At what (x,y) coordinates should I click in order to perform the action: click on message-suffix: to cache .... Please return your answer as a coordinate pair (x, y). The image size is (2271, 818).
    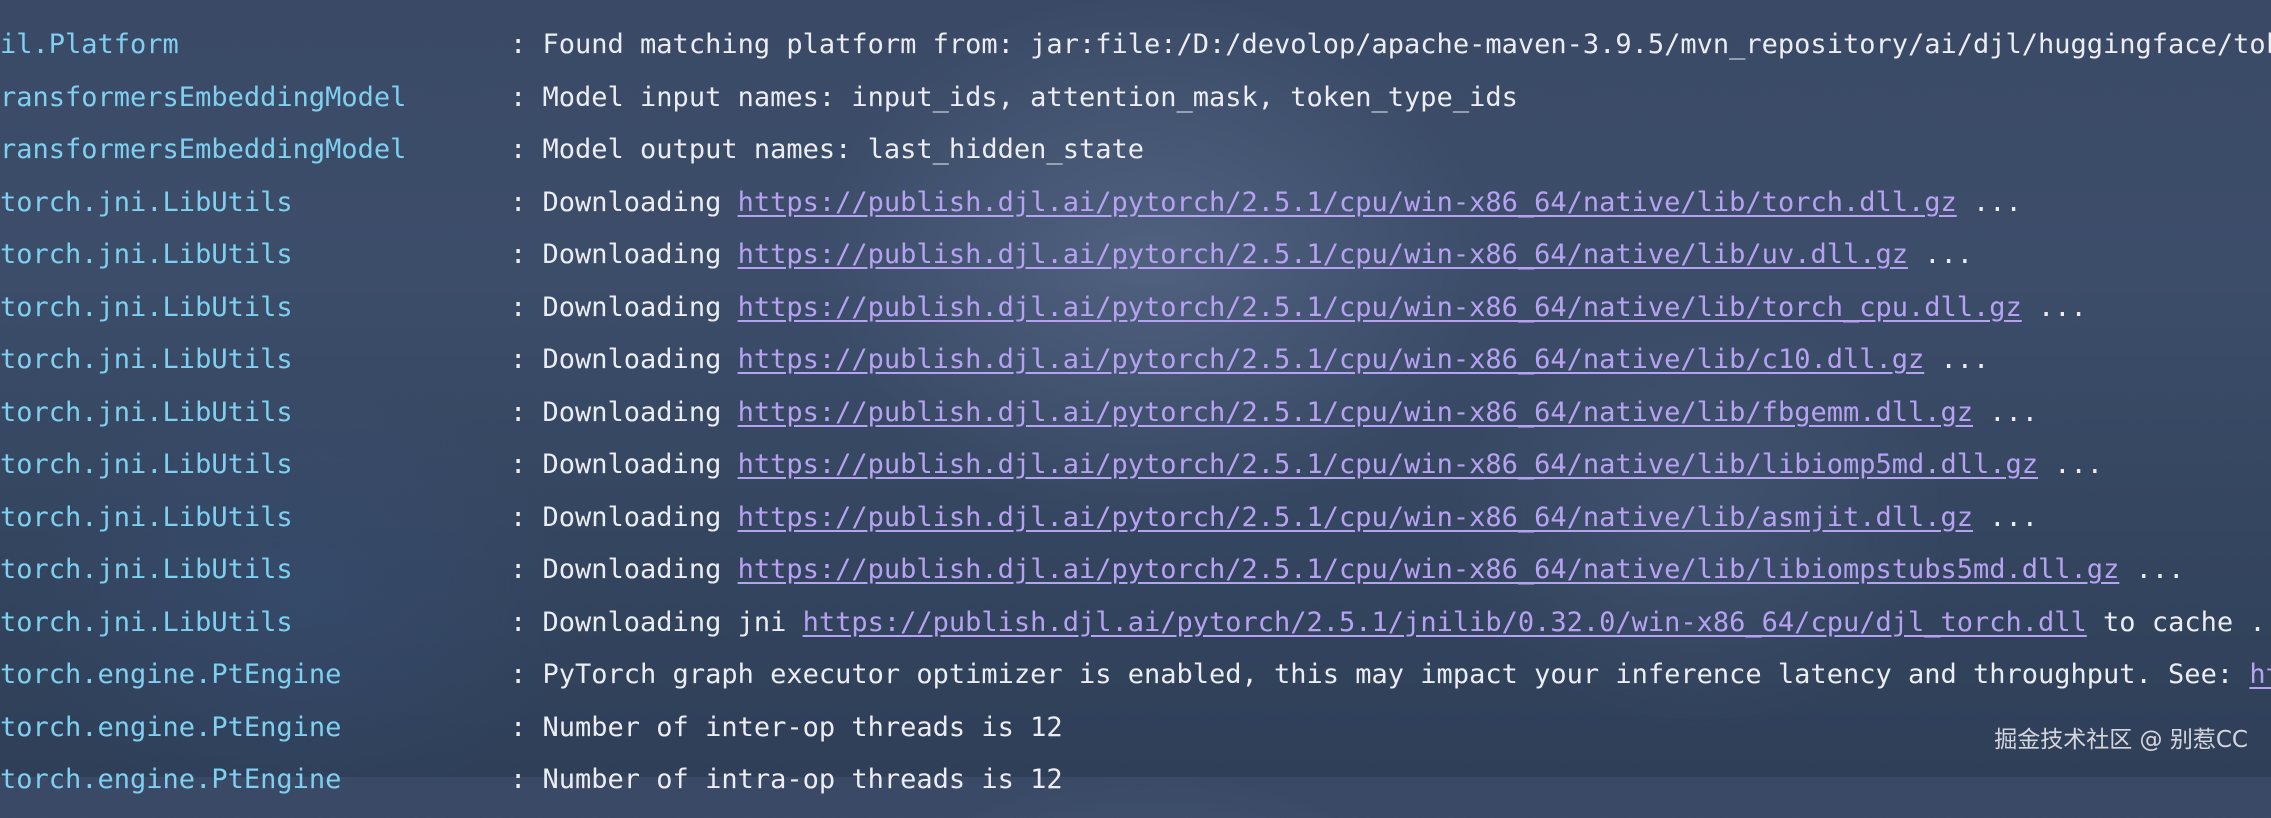
    Looking at the image, I should click on (2187, 622).